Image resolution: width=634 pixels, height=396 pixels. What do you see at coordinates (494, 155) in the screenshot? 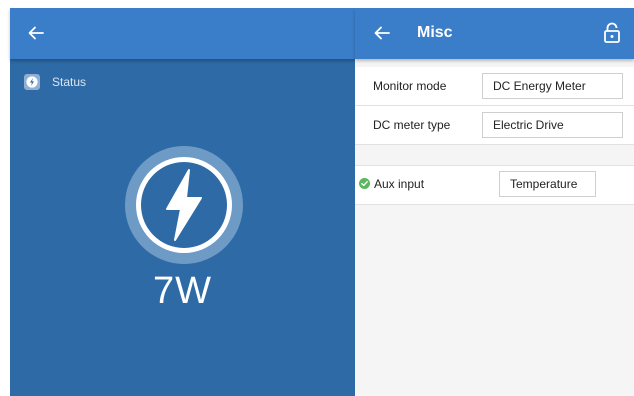
I see `section-divider` at bounding box center [494, 155].